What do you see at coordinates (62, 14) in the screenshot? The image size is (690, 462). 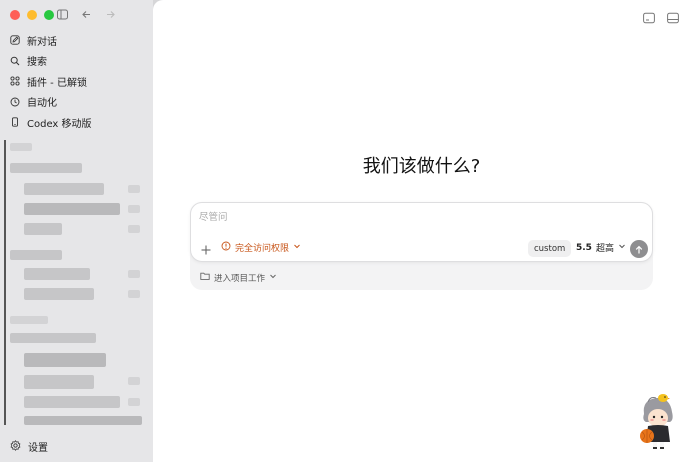 I see `sidebar-toggle-icon` at bounding box center [62, 14].